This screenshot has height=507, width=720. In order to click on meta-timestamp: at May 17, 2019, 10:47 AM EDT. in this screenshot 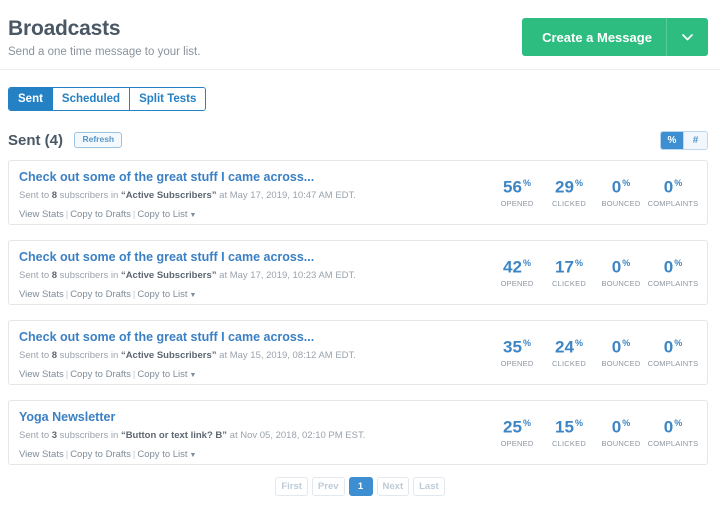, I will do `click(286, 195)`.